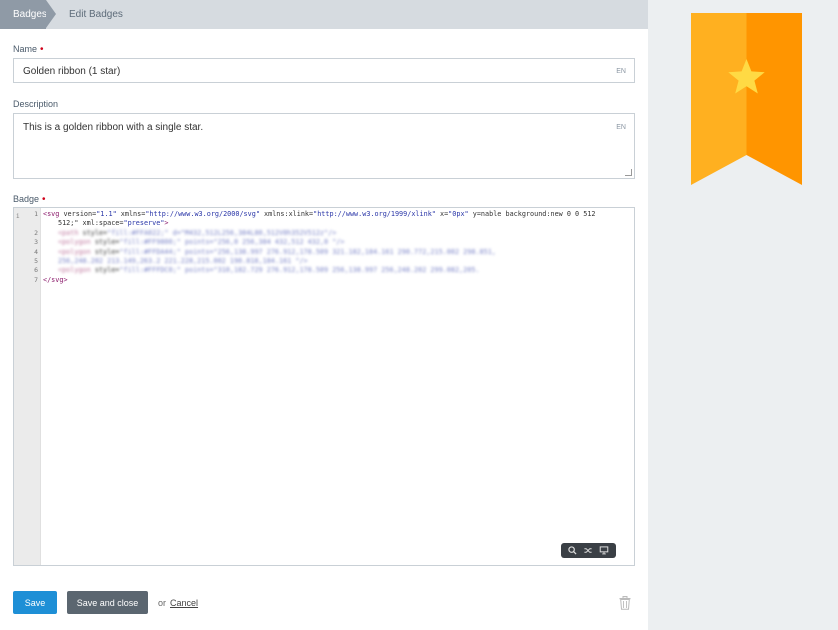 The image size is (838, 630). Describe the element at coordinates (107, 602) in the screenshot. I see `save-and-close-button: Save and close` at that location.